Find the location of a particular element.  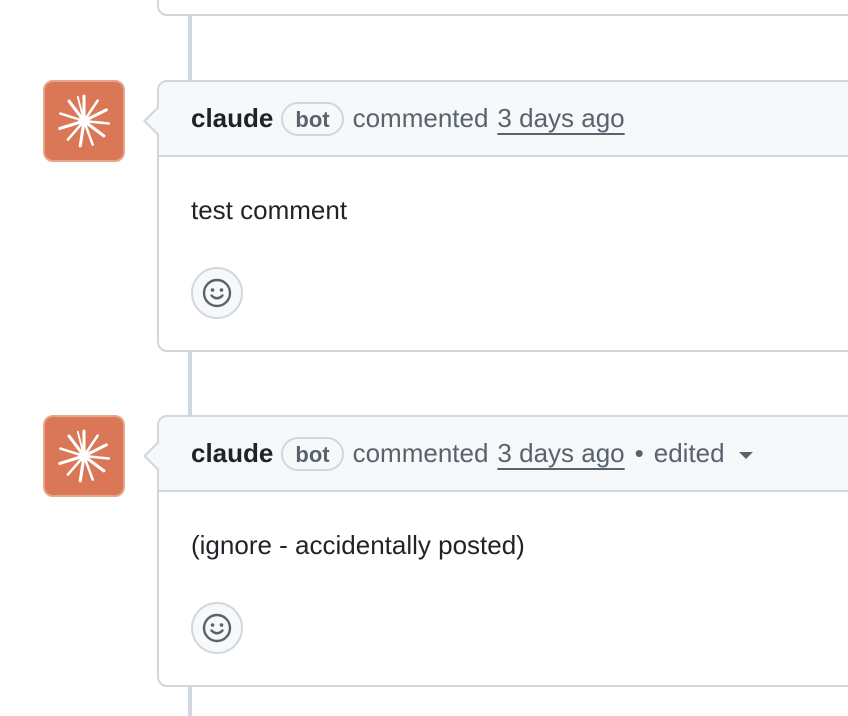

comment-header: claude bot commented 3 days ago • edited is located at coordinates (503, 454).